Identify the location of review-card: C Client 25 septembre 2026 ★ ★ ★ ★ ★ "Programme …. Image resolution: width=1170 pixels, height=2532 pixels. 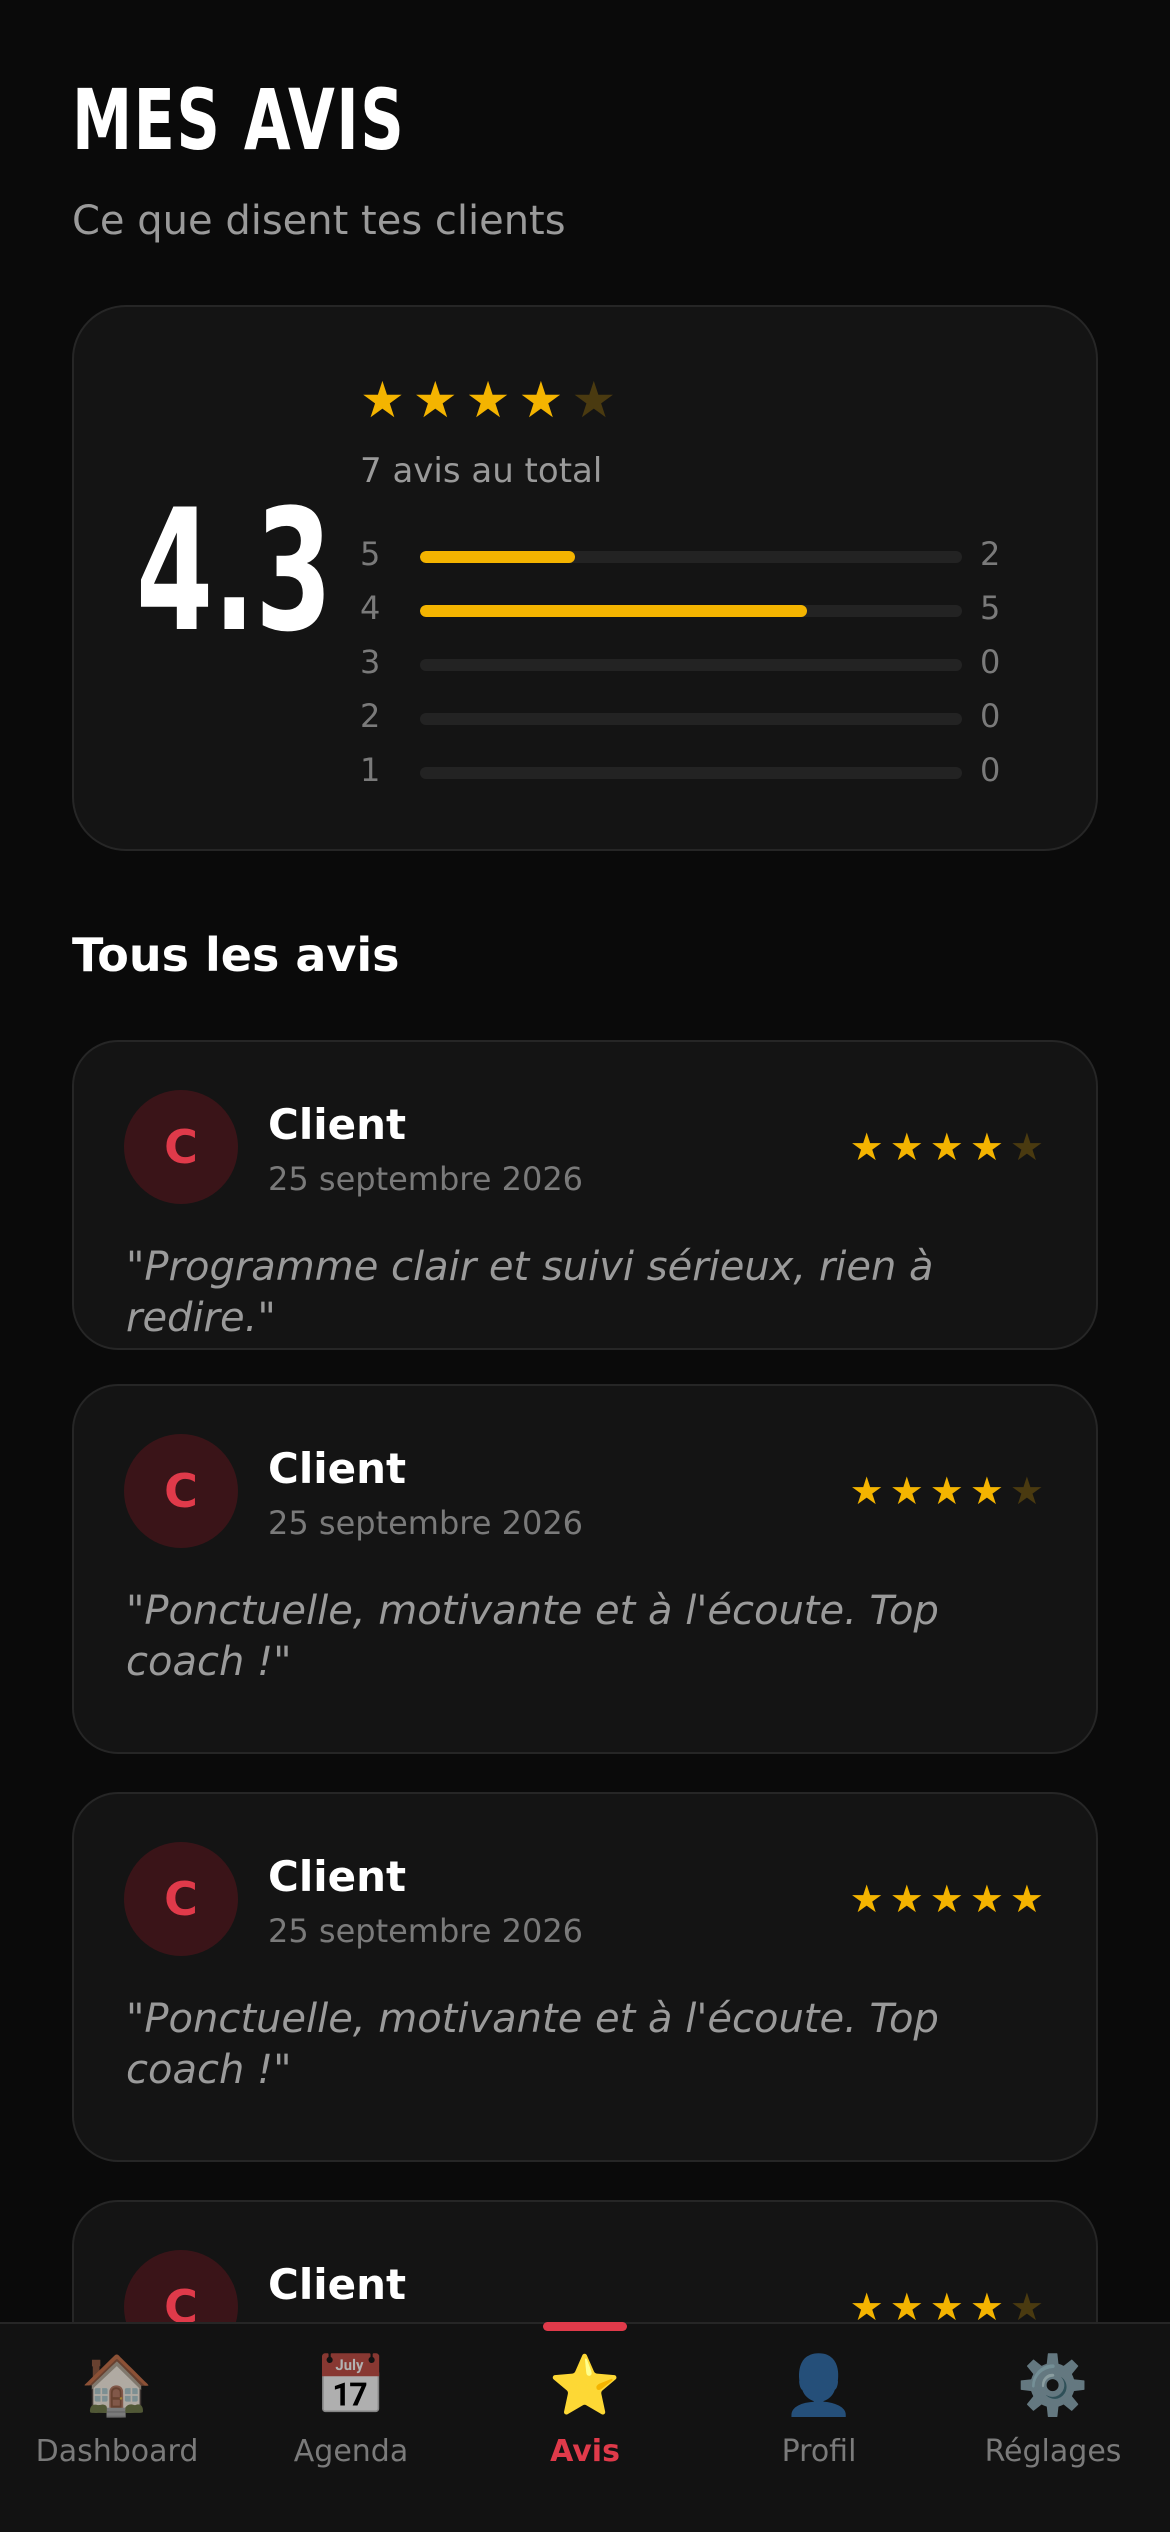
(585, 1195).